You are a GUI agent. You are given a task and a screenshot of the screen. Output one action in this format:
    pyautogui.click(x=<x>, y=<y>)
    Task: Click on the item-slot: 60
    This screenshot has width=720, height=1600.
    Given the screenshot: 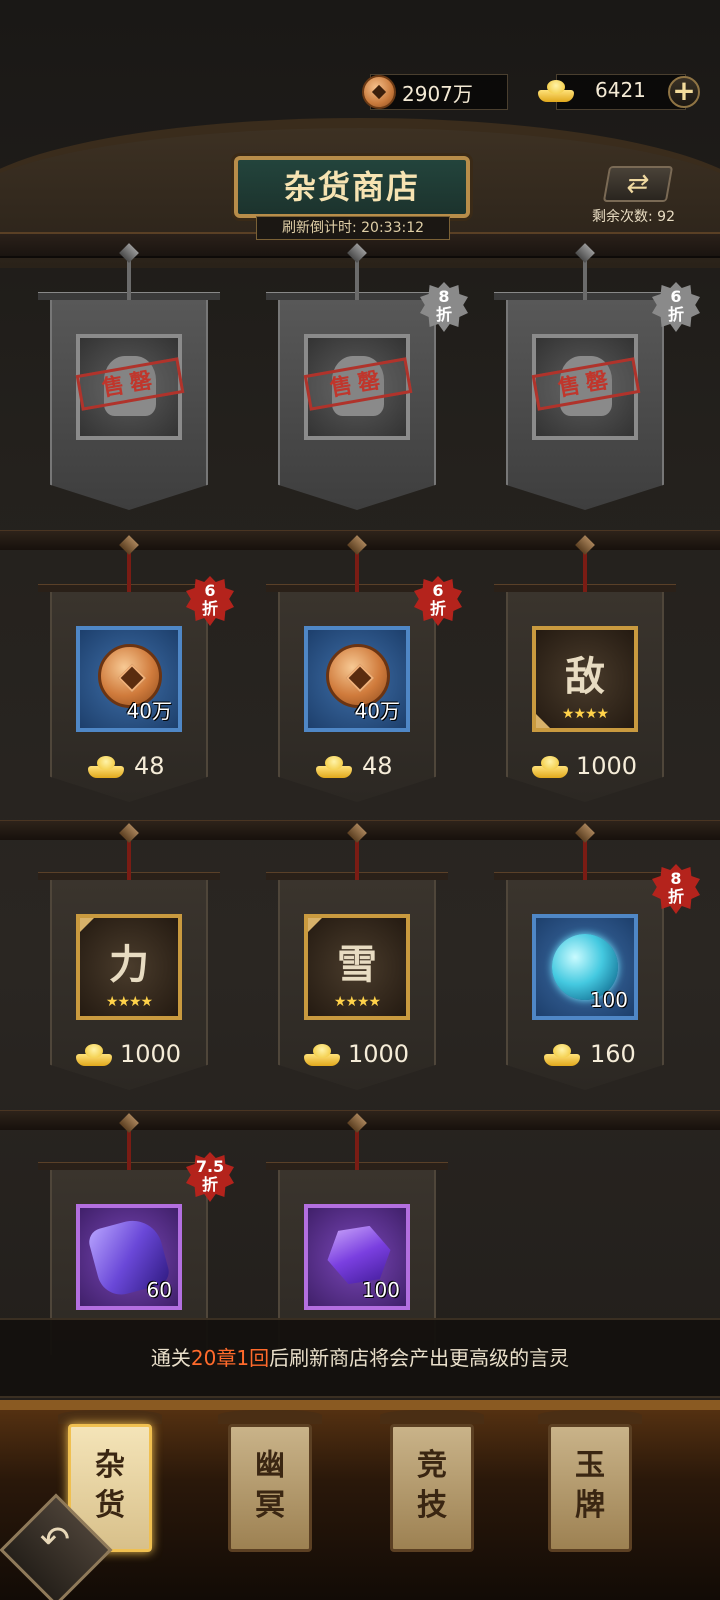 What is the action you would take?
    pyautogui.click(x=129, y=1257)
    